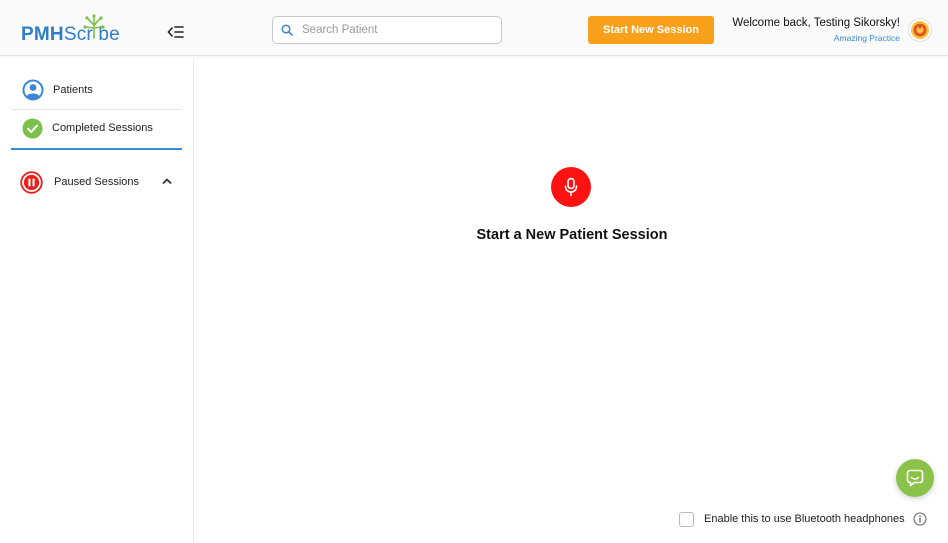 Image resolution: width=948 pixels, height=543 pixels. I want to click on sidebar-item-label: Patients, so click(73, 90).